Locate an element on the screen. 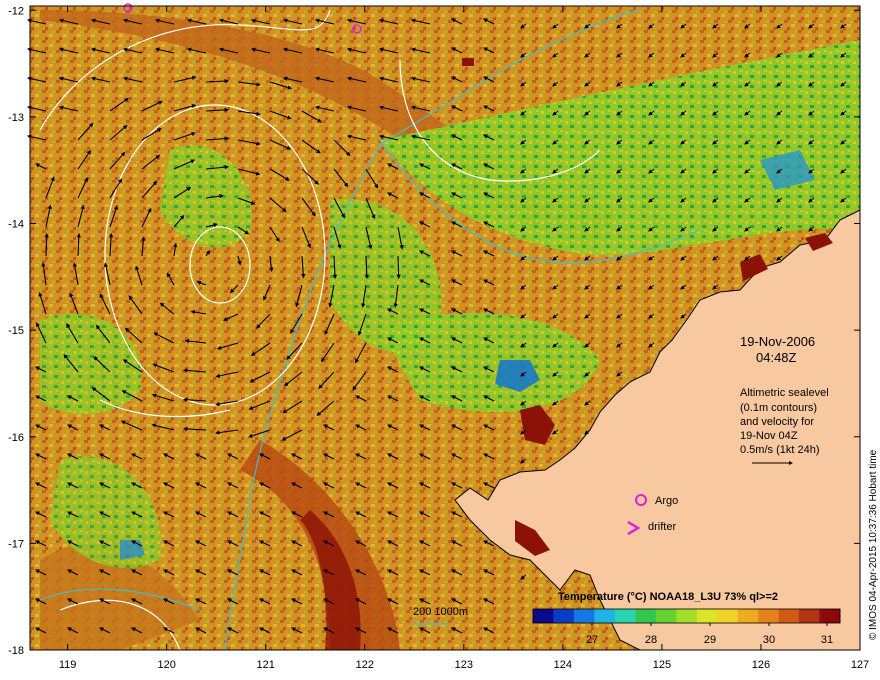 The height and width of the screenshot is (680, 880). colorbar-tick-label: 30 is located at coordinates (769, 640).